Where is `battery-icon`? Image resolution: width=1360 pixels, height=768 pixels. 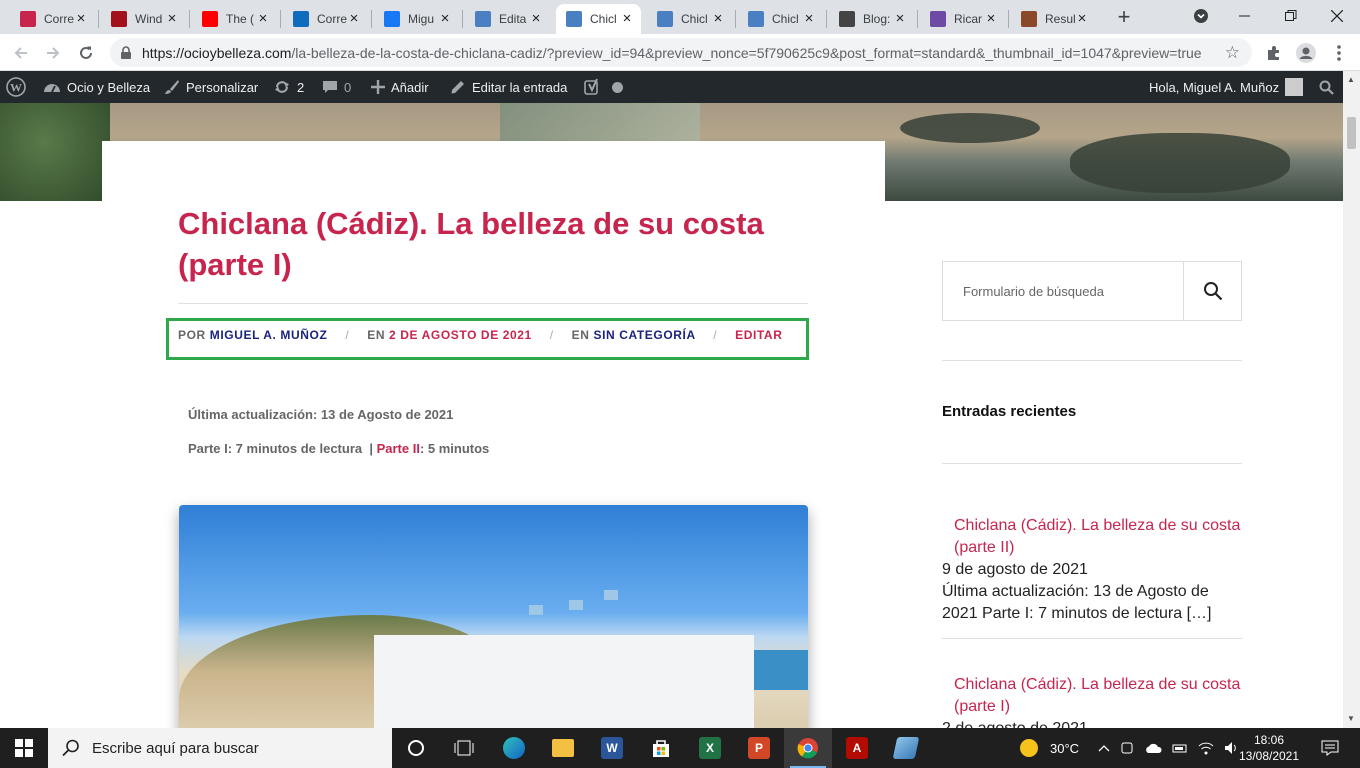
battery-icon is located at coordinates (1180, 748).